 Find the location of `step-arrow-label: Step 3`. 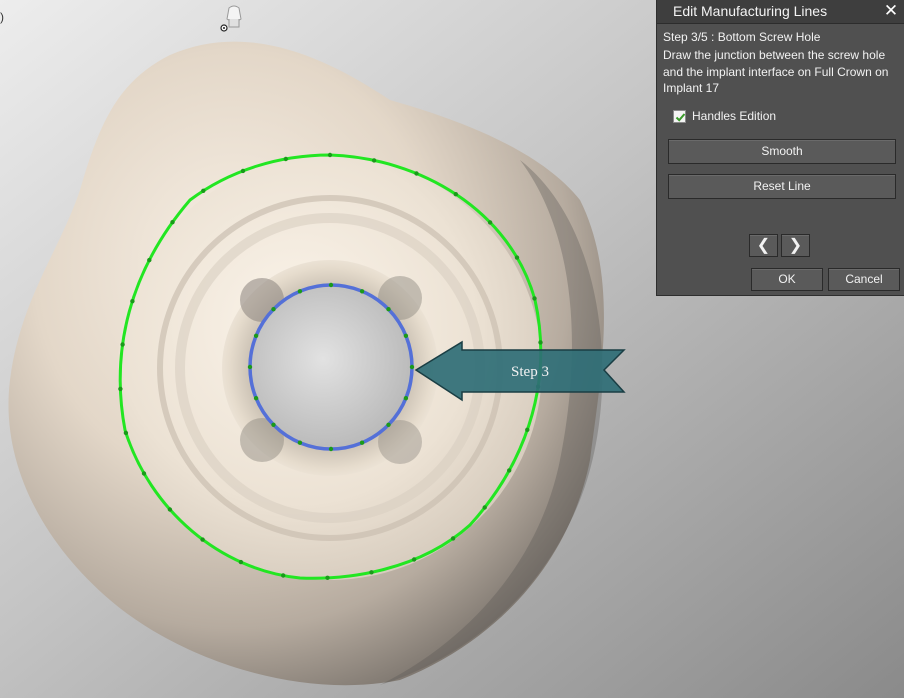

step-arrow-label: Step 3 is located at coordinates (530, 372).